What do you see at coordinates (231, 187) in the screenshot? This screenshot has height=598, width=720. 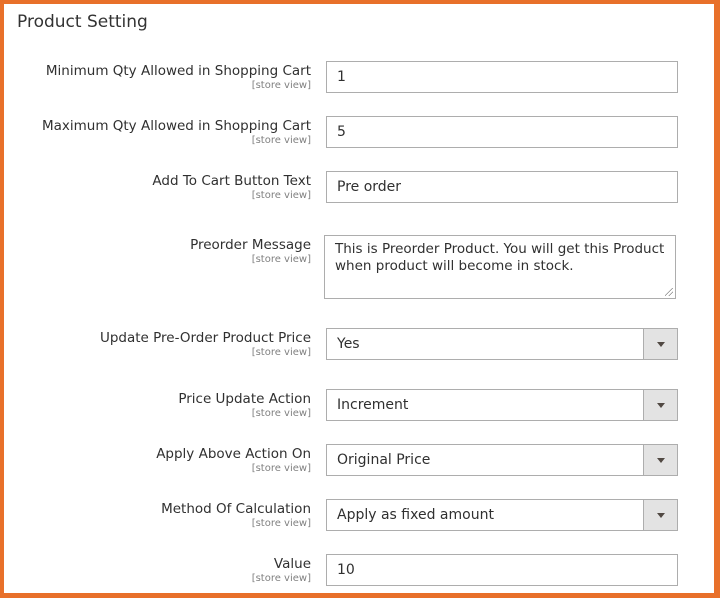 I see `field-label: Add To Cart Button Text [store view]` at bounding box center [231, 187].